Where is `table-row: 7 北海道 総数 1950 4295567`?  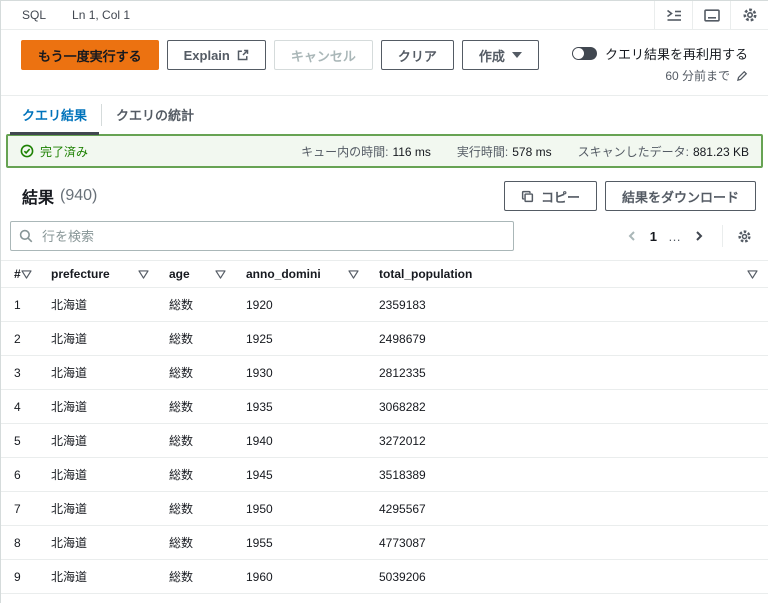 table-row: 7 北海道 総数 1950 4295567 is located at coordinates (384, 508).